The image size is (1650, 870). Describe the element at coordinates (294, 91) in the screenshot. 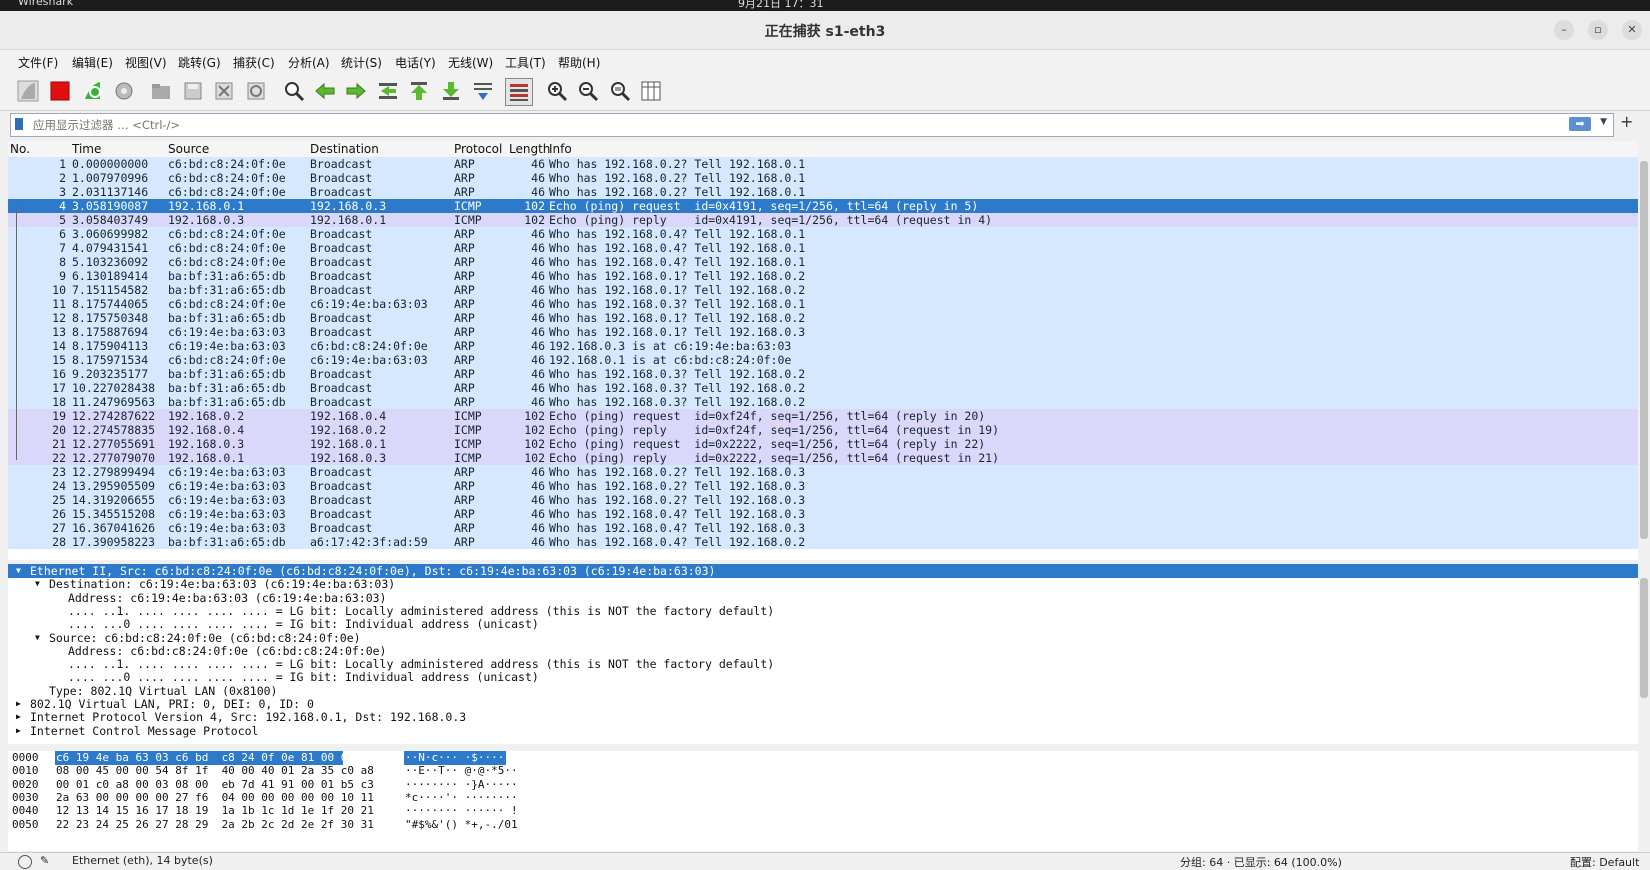

I see `find-packet-icon` at that location.